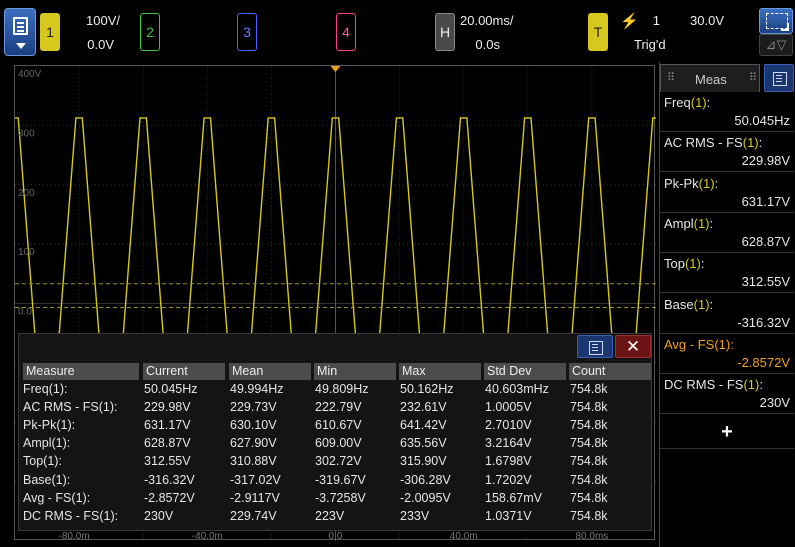  Describe the element at coordinates (727, 394) in the screenshot. I see `meas-panel-item: DC RMS - FS(1): 230V` at that location.